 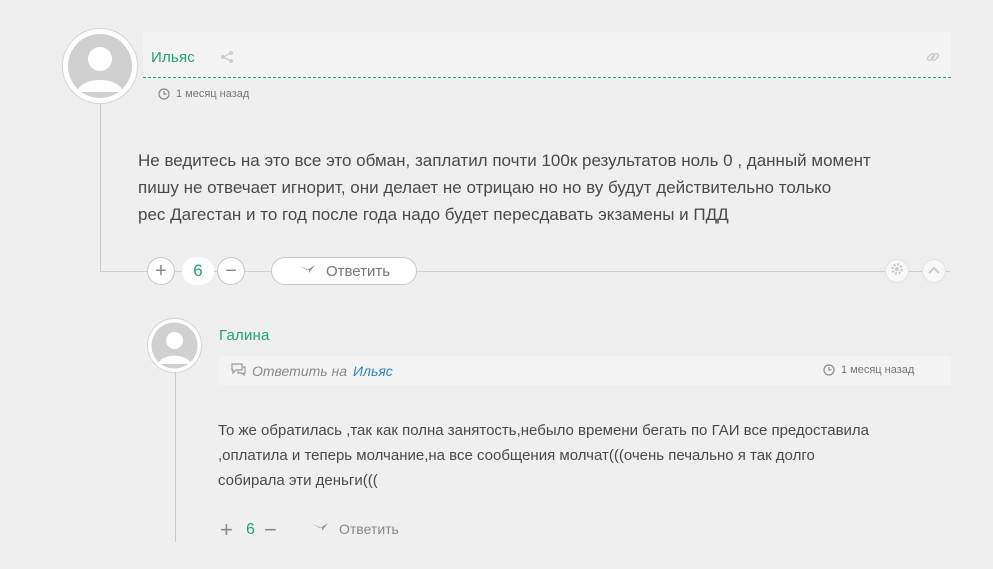 What do you see at coordinates (878, 370) in the screenshot?
I see `reply-time-text: 1 месяц назад` at bounding box center [878, 370].